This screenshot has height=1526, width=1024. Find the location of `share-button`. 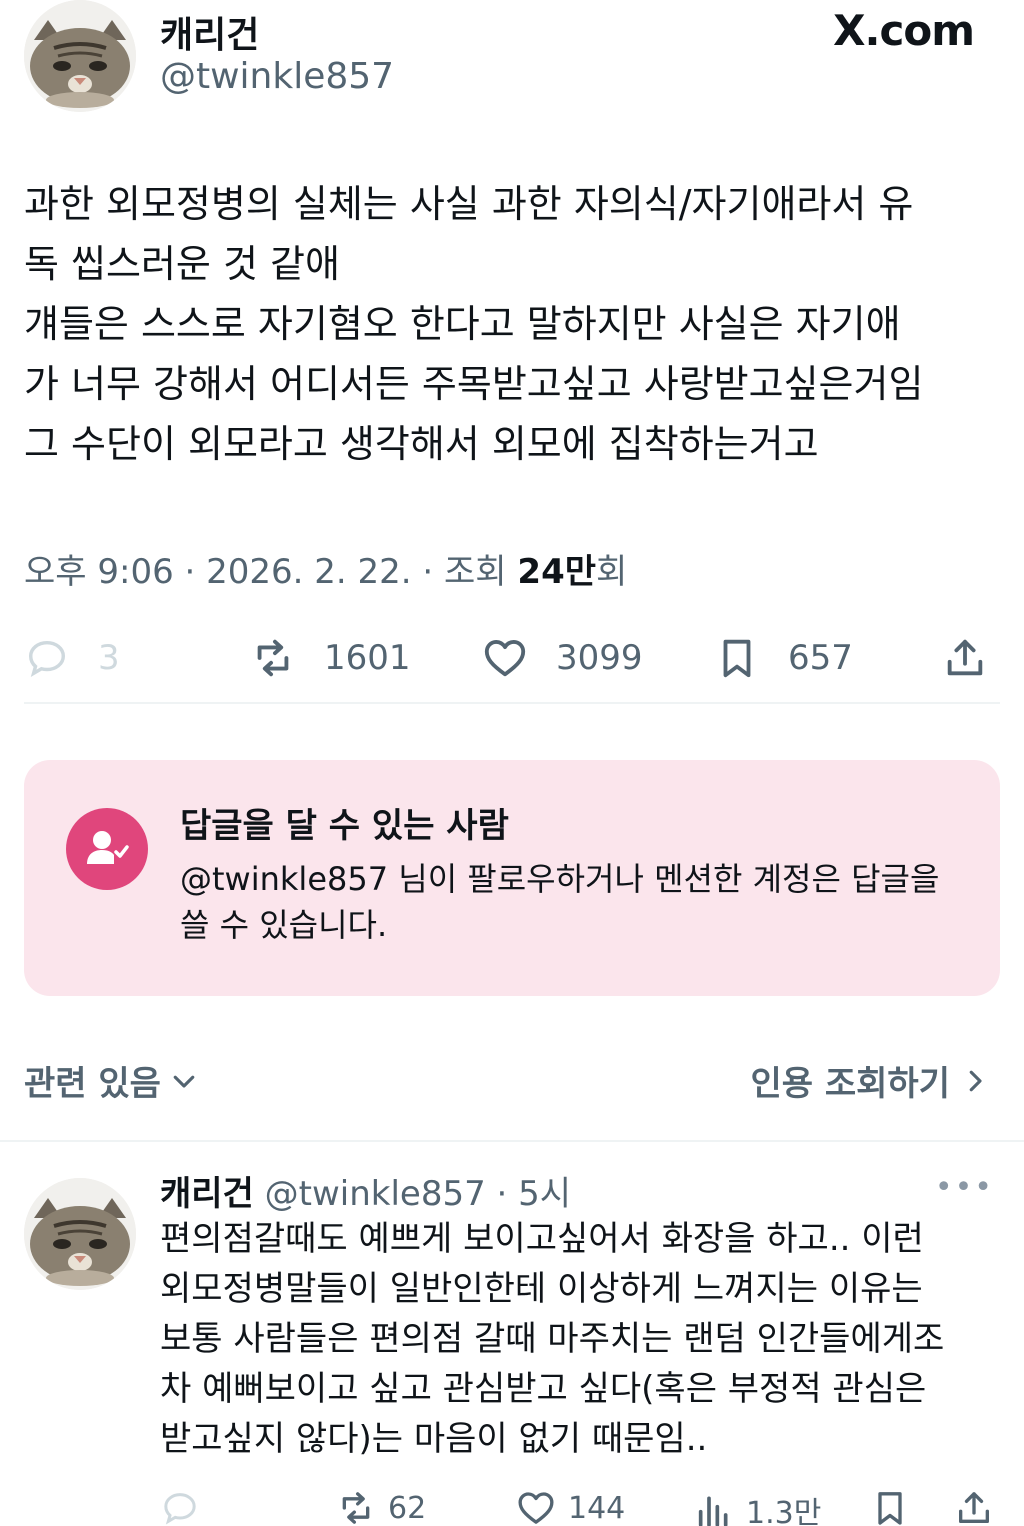

share-button is located at coordinates (965, 658).